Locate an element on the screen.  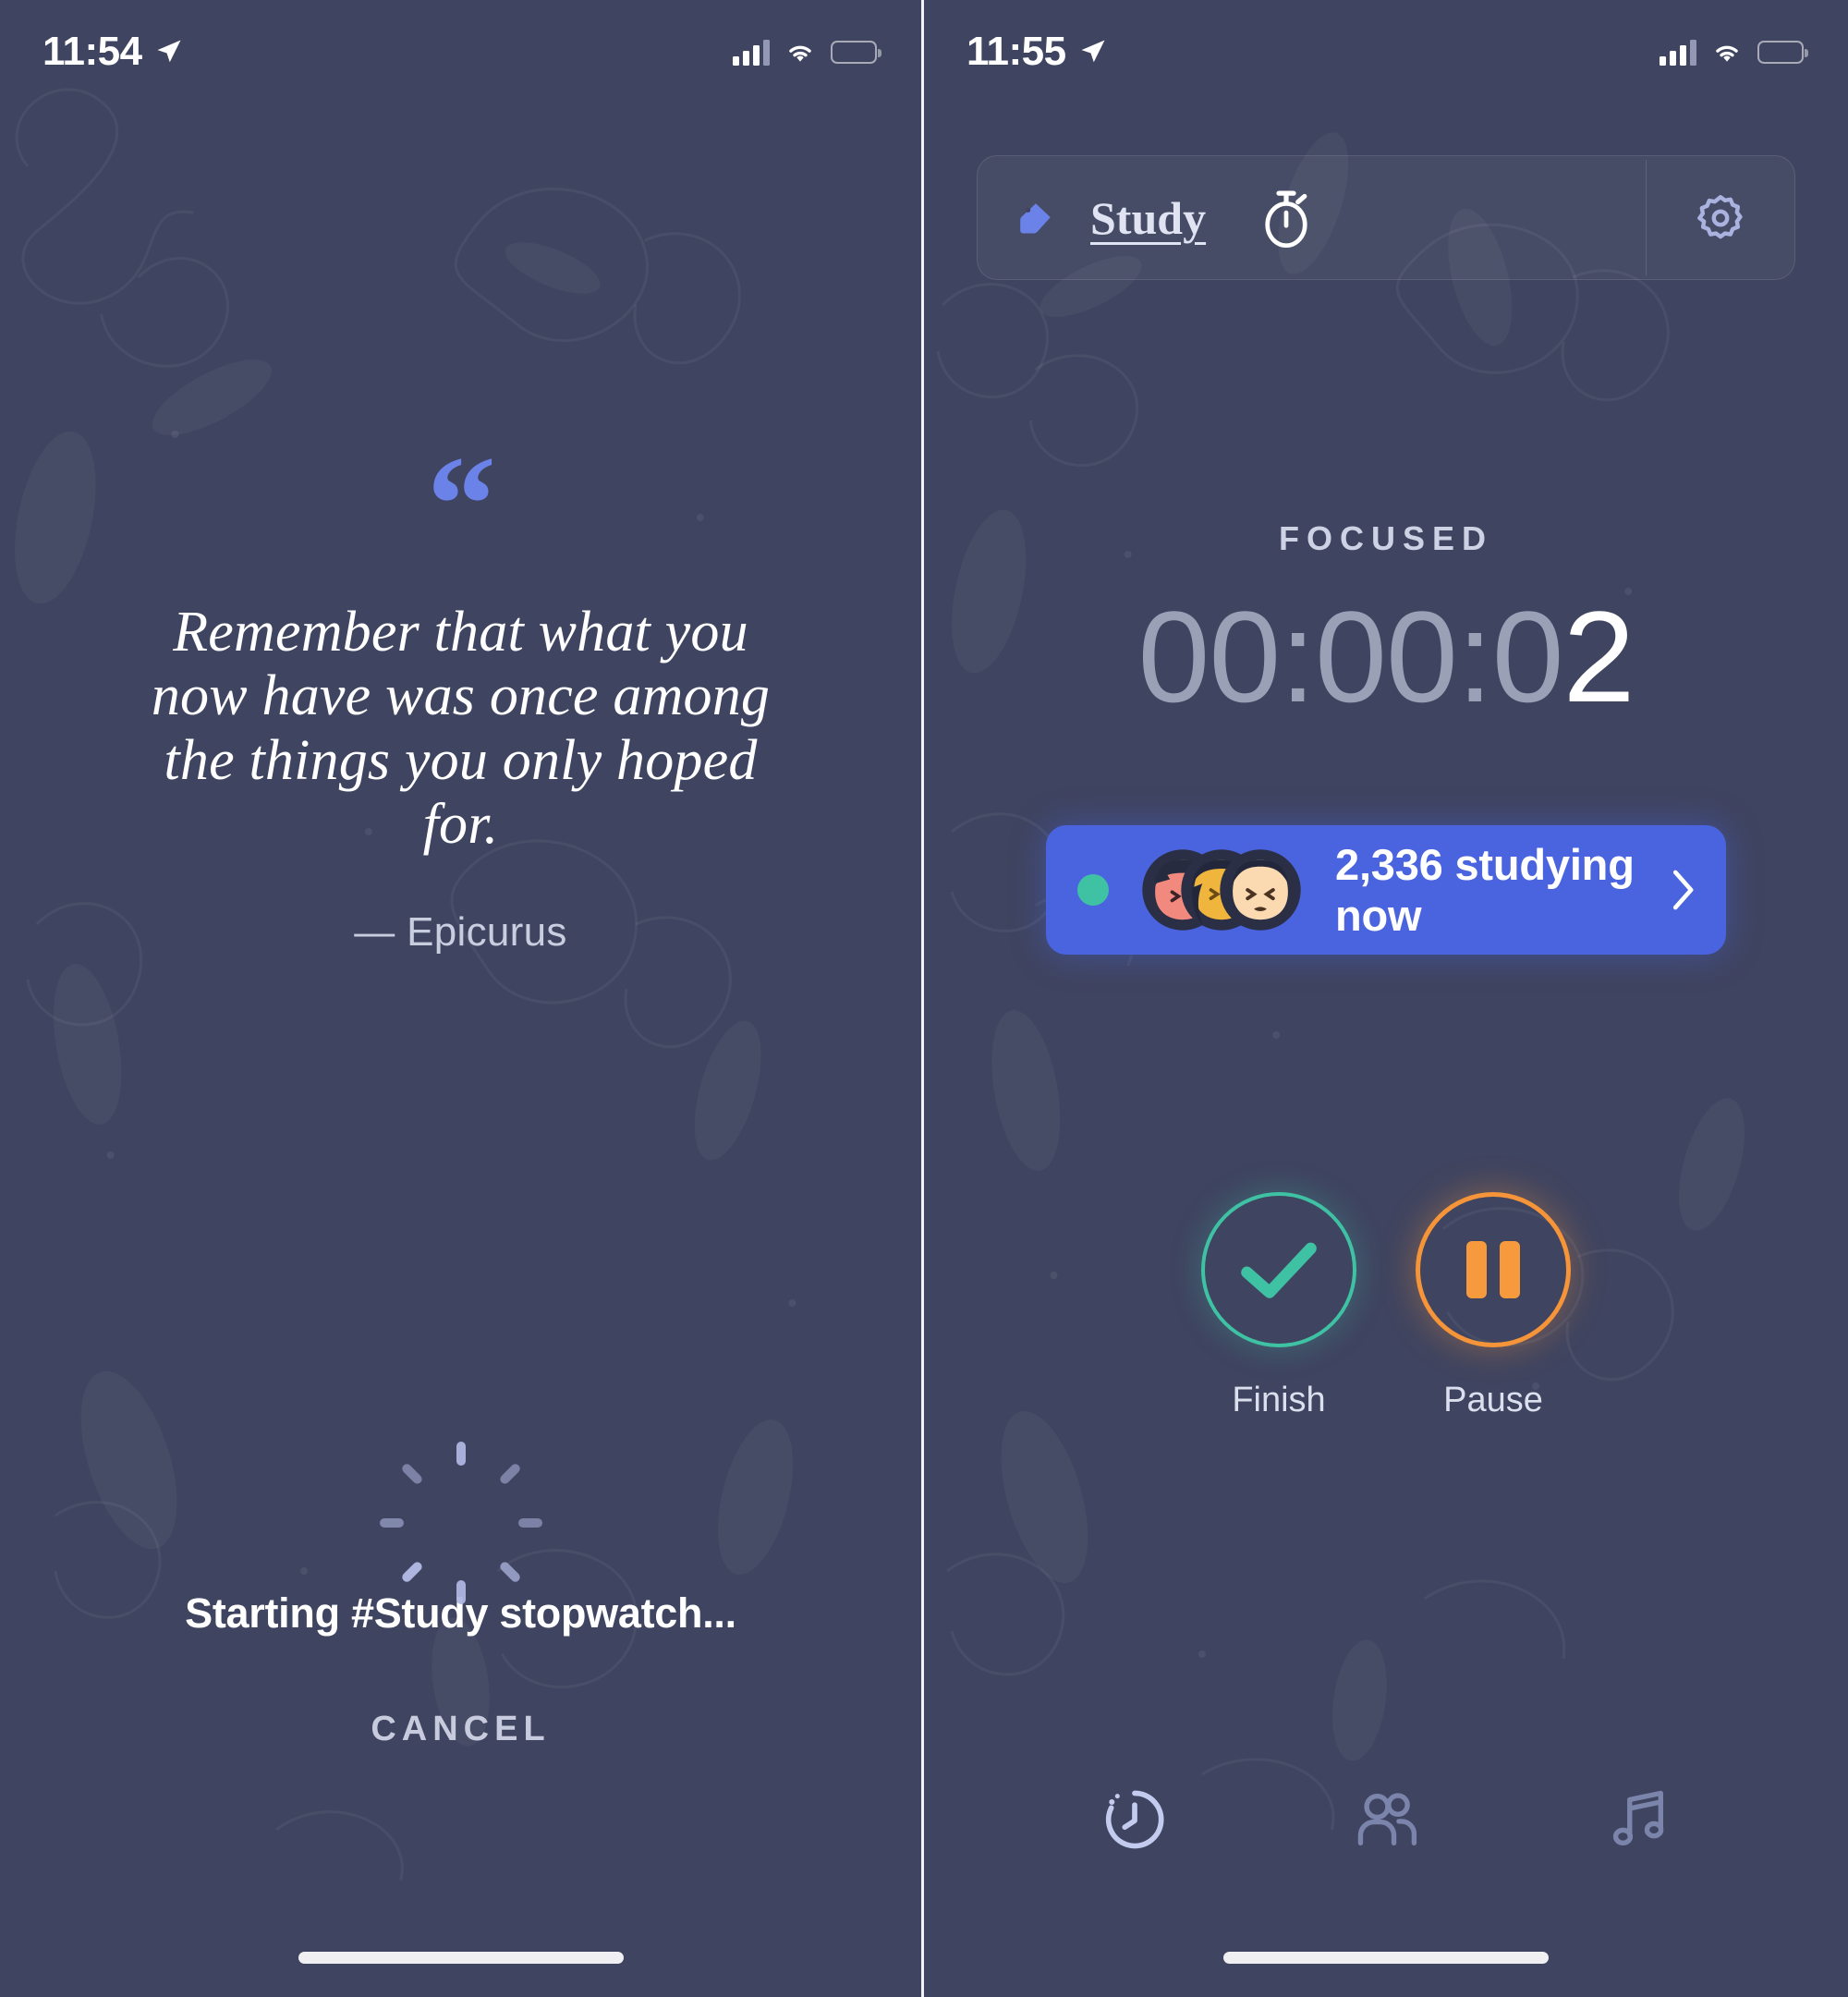
studying-now-banner: 2,336 studying now is located at coordinates (1386, 890).